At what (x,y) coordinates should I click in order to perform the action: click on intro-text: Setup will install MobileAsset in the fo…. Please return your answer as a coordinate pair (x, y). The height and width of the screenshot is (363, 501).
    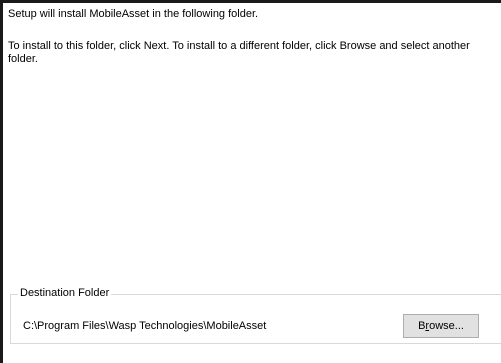
    Looking at the image, I should click on (133, 14).